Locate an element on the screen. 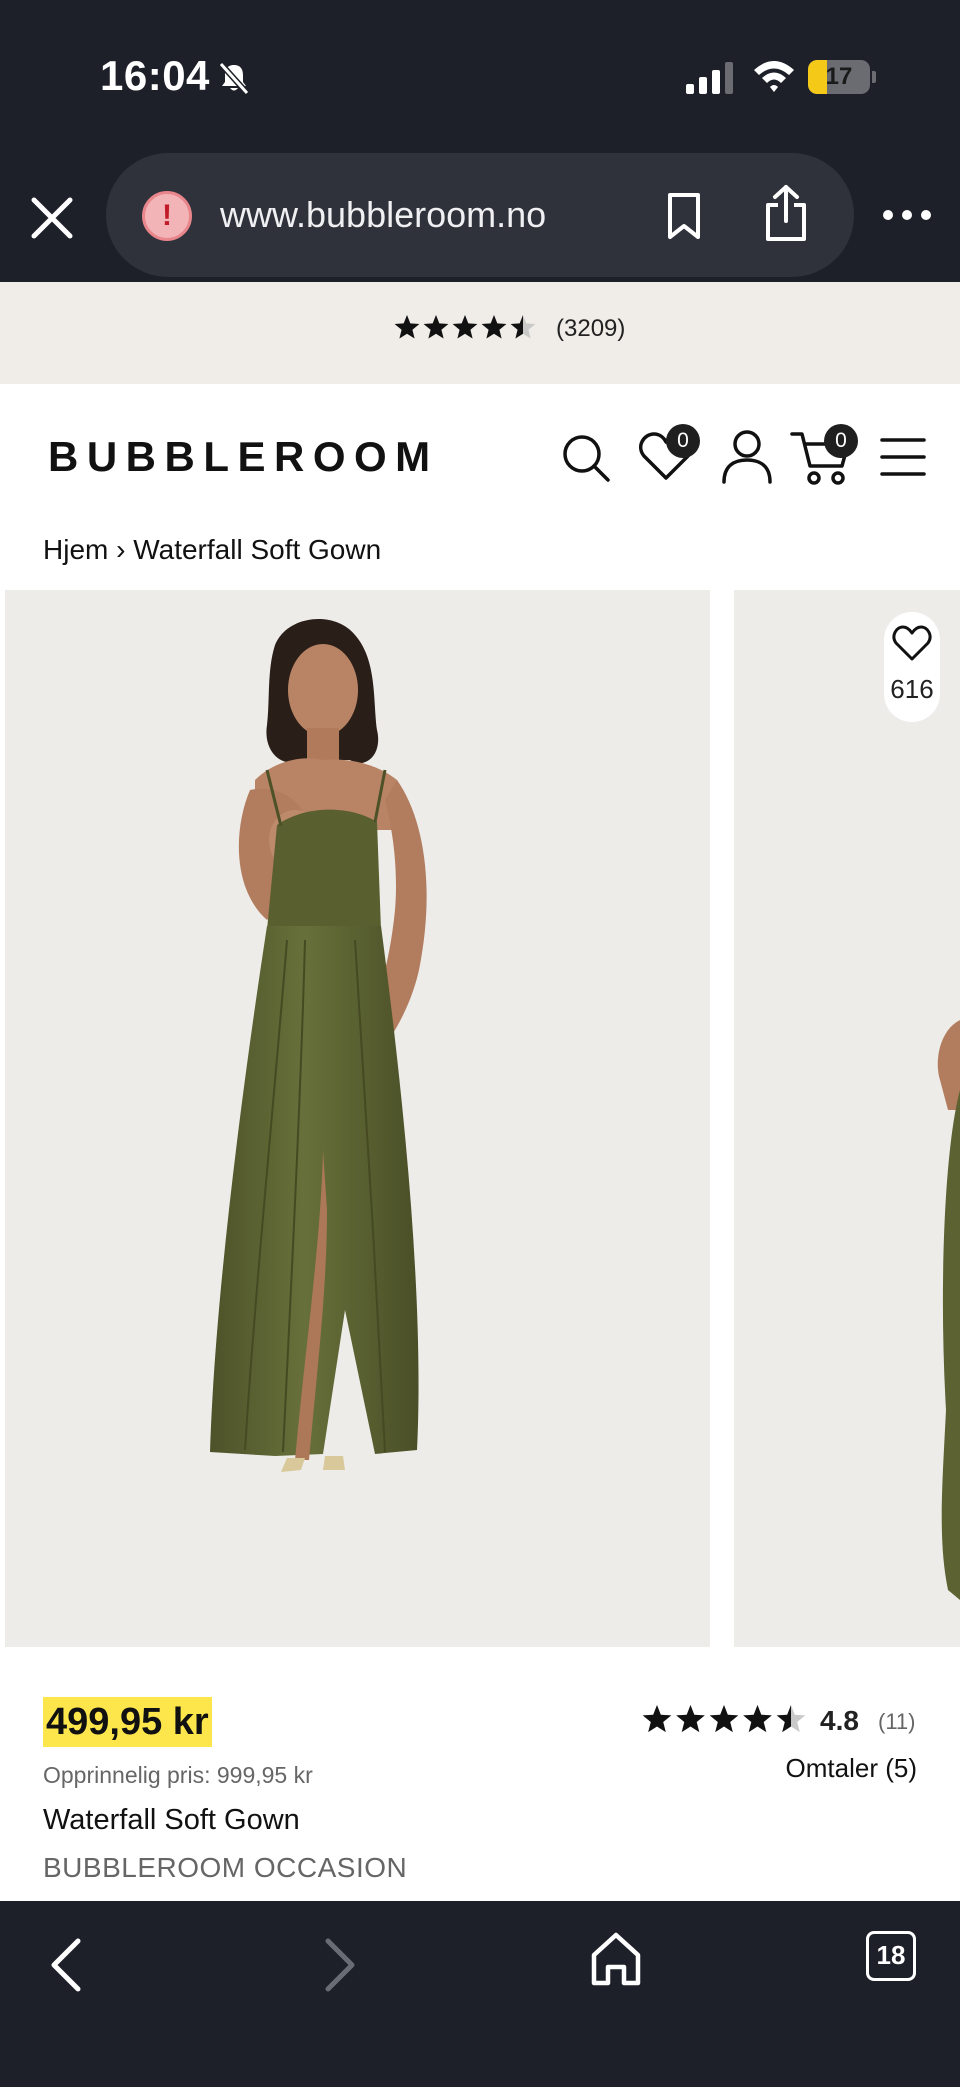 The width and height of the screenshot is (960, 2087). breadcrumb-current: Waterfall Soft Gown is located at coordinates (257, 549).